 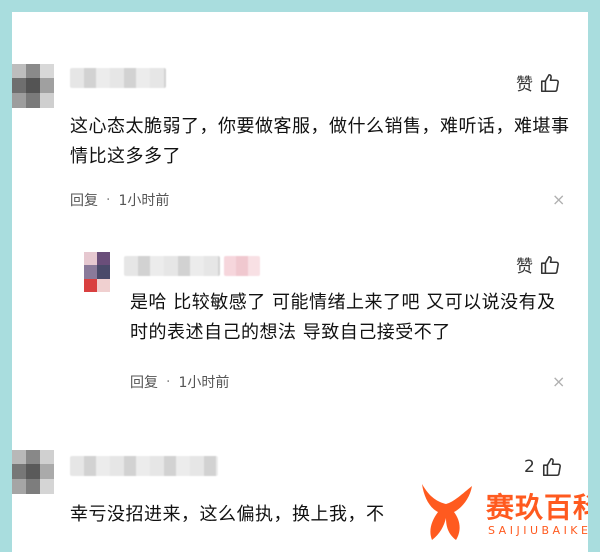 I want to click on watermark-subtitle: SAIJIUBAIKE, so click(x=538, y=530).